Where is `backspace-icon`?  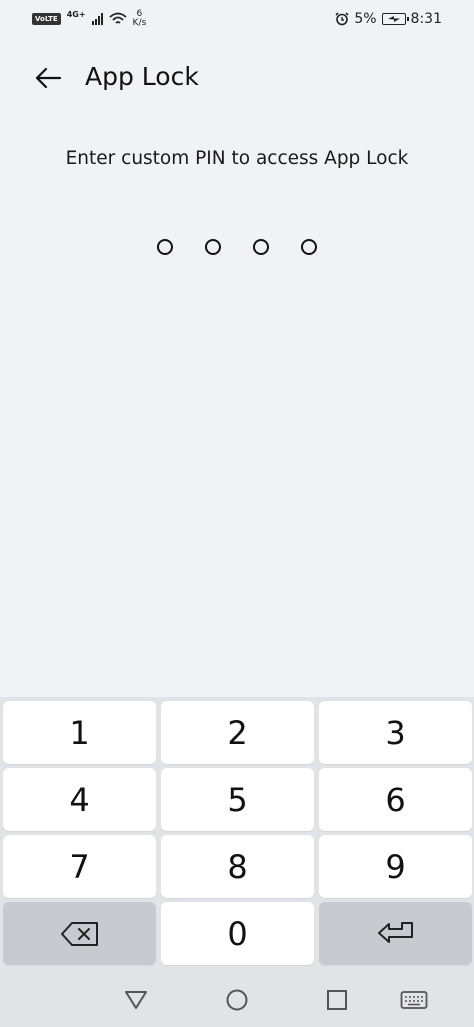
backspace-icon is located at coordinates (79, 933).